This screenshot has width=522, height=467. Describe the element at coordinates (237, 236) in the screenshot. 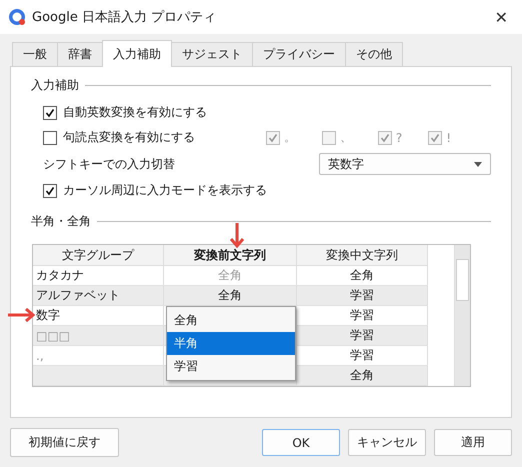

I see `down-arrow-icon` at that location.